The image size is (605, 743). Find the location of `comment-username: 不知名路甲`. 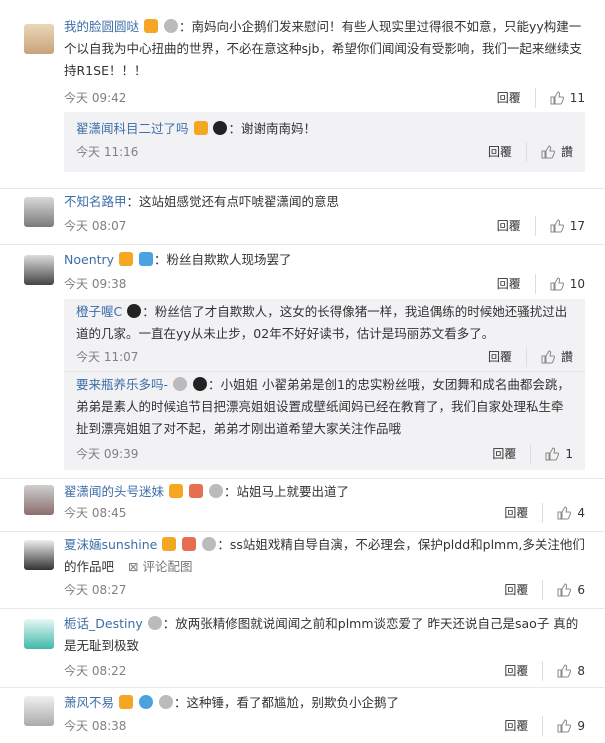

comment-username: 不知名路甲 is located at coordinates (95, 201).